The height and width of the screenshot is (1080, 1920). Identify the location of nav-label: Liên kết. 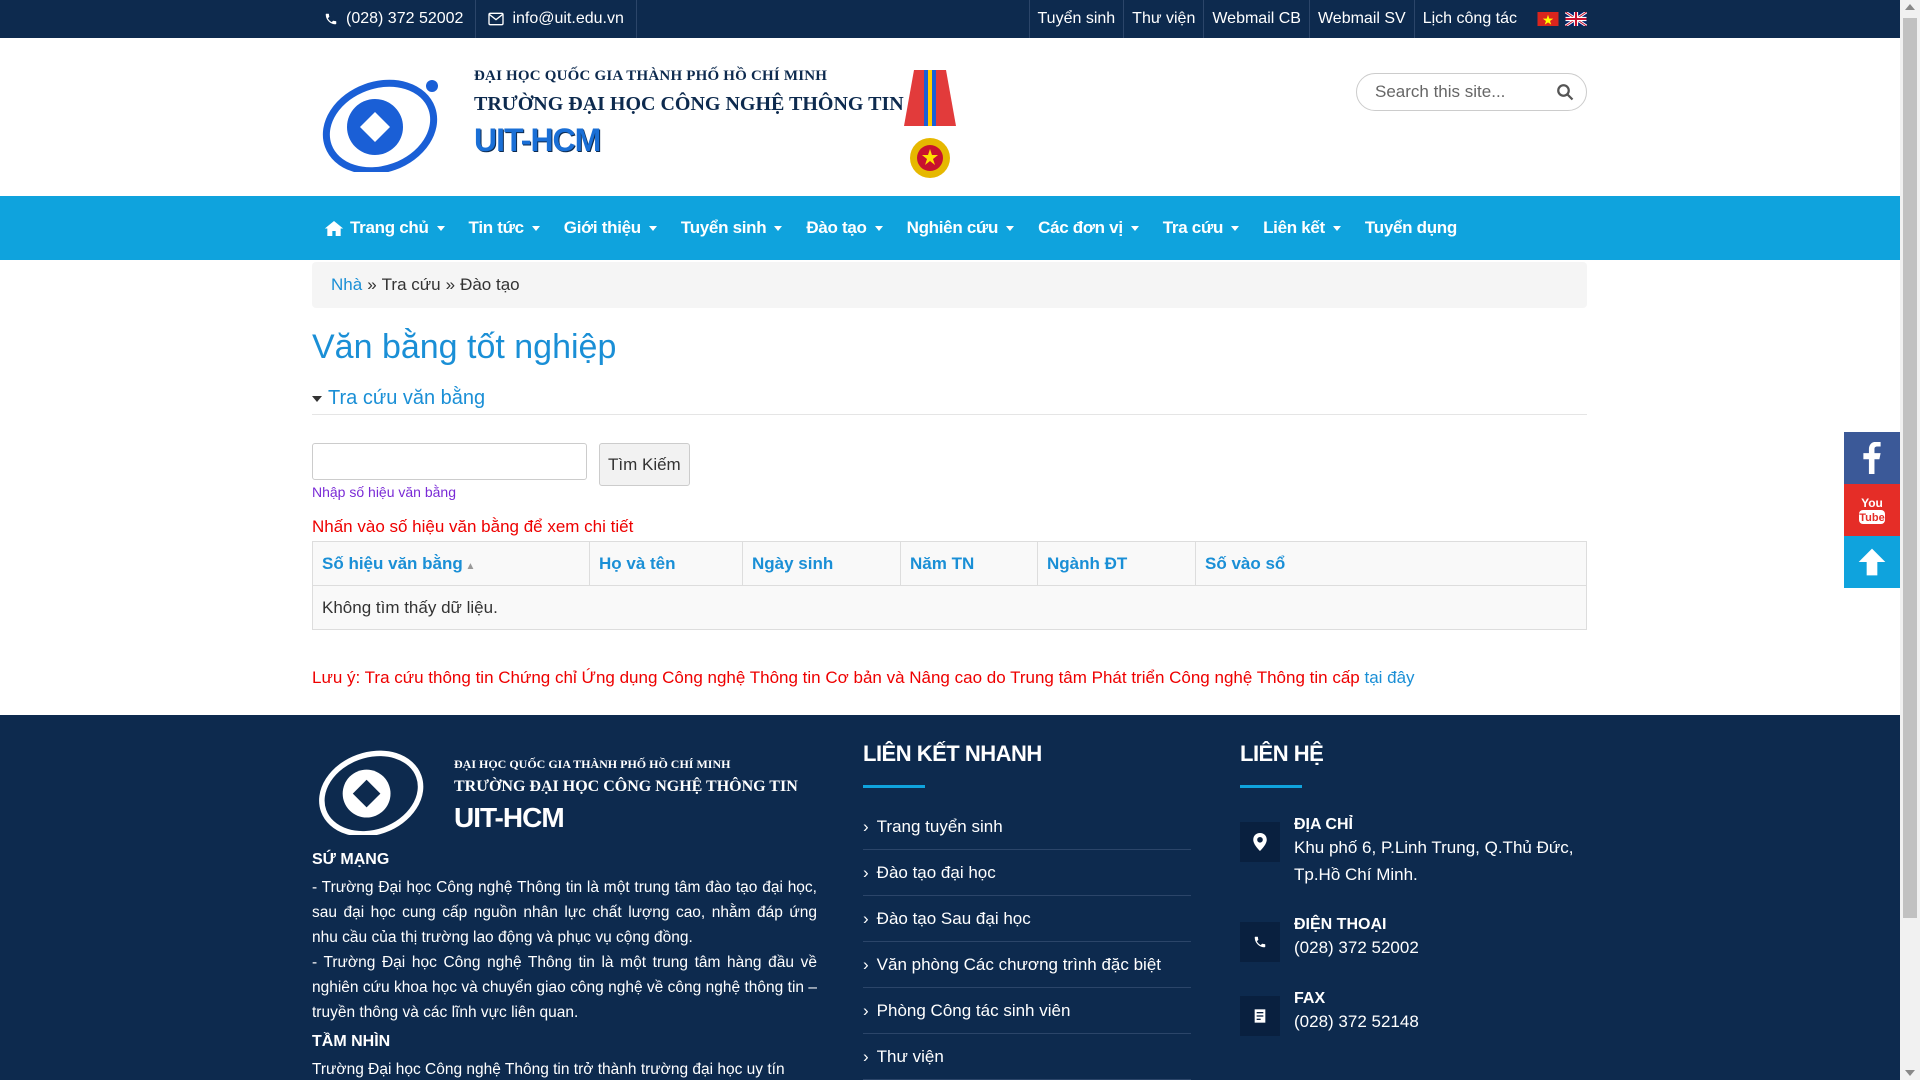
(1294, 227).